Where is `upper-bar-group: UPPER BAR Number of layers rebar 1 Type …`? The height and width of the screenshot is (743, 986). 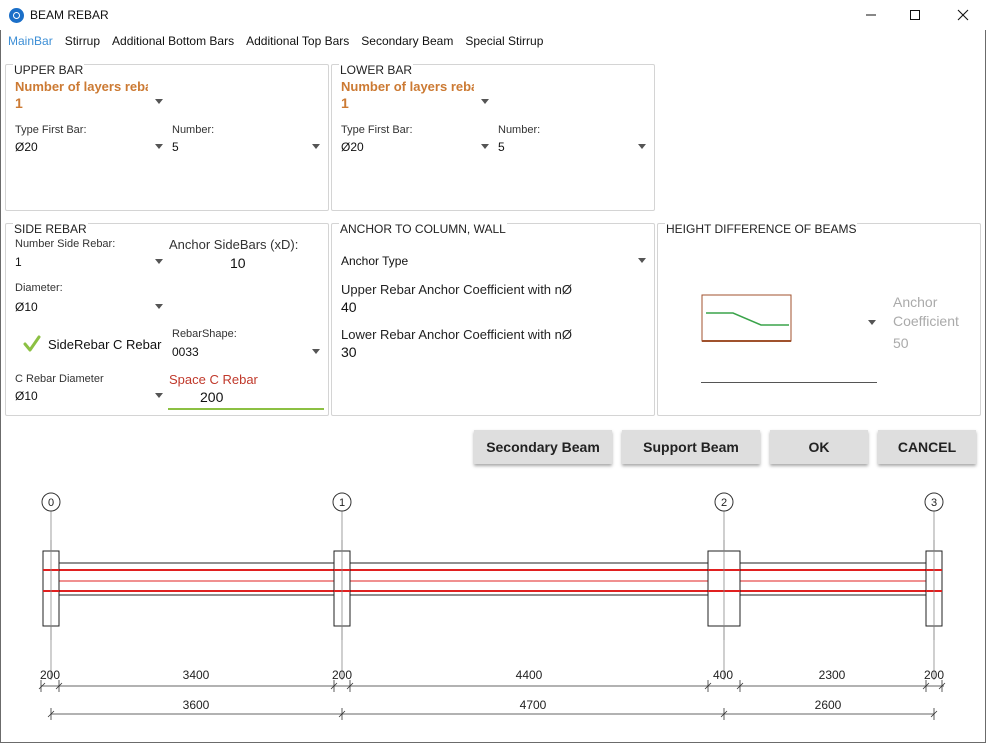 upper-bar-group: UPPER BAR Number of layers rebar 1 Type … is located at coordinates (167, 137).